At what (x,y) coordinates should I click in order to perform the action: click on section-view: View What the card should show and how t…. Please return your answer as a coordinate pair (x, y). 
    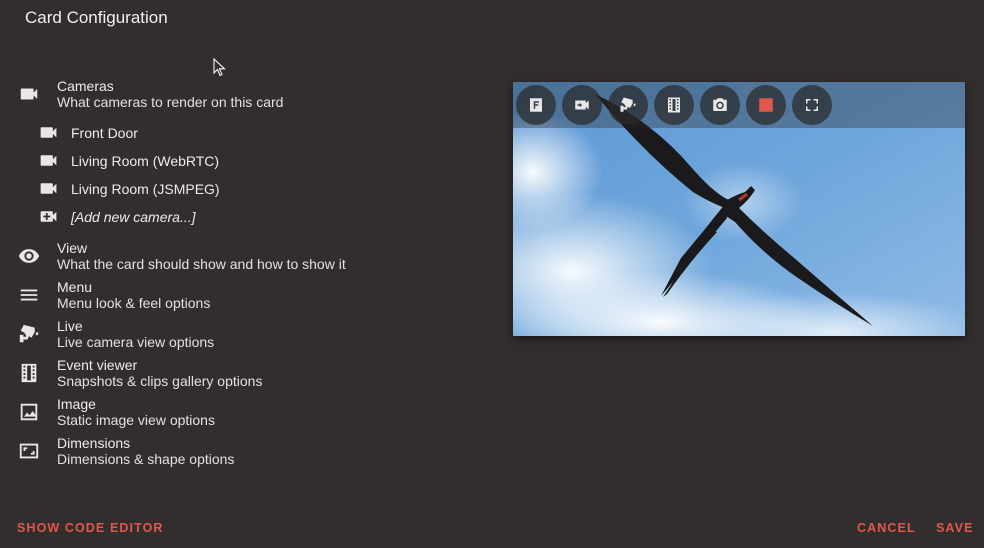
    Looking at the image, I should click on (173, 256).